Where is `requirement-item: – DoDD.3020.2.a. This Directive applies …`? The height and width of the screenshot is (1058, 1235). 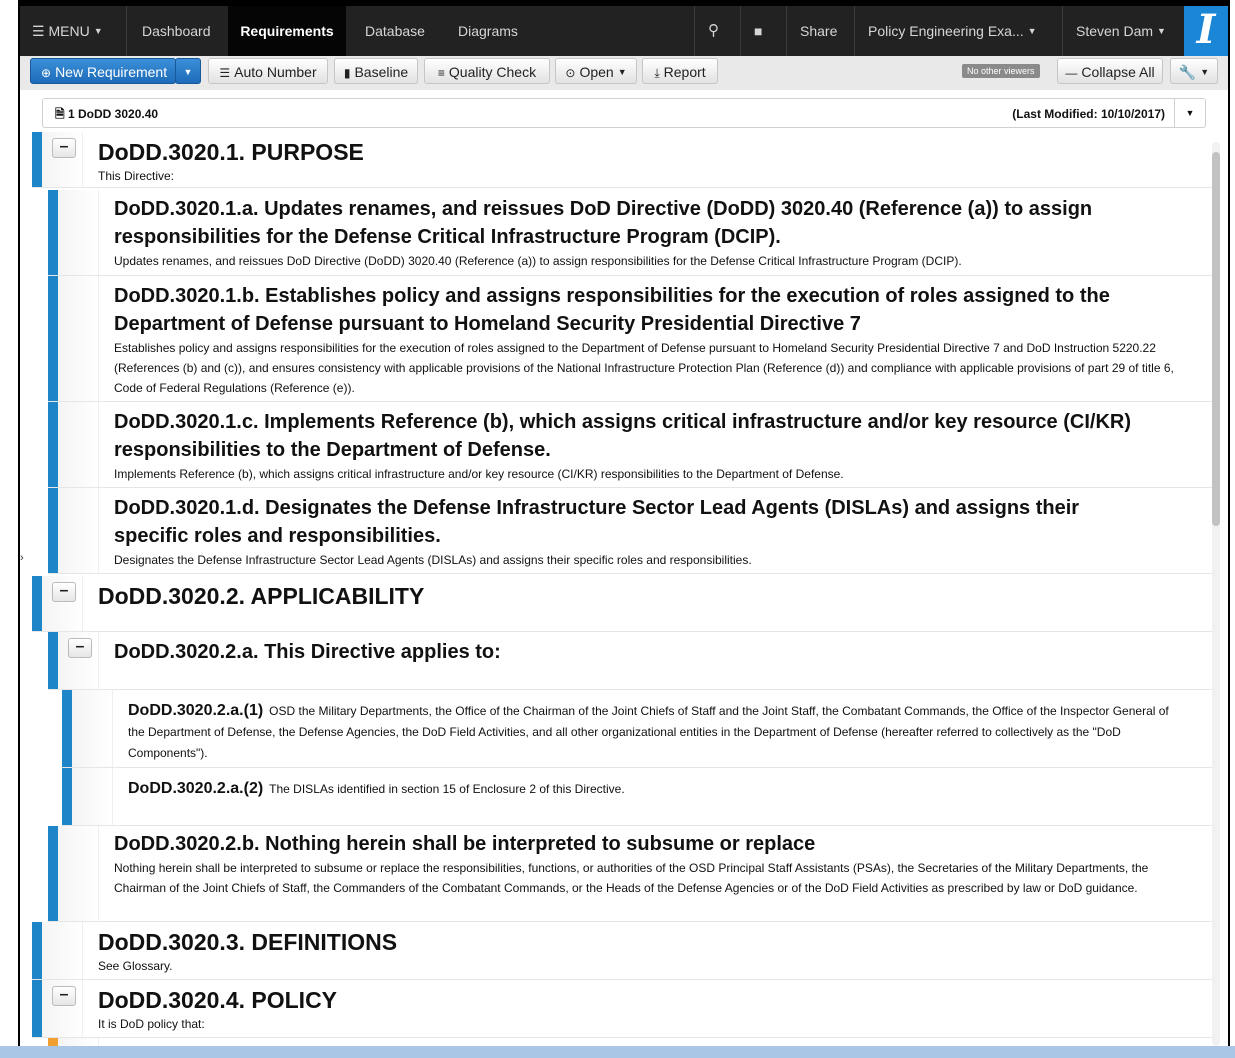 requirement-item: – DoDD.3020.2.a. This Directive applies … is located at coordinates (630, 661).